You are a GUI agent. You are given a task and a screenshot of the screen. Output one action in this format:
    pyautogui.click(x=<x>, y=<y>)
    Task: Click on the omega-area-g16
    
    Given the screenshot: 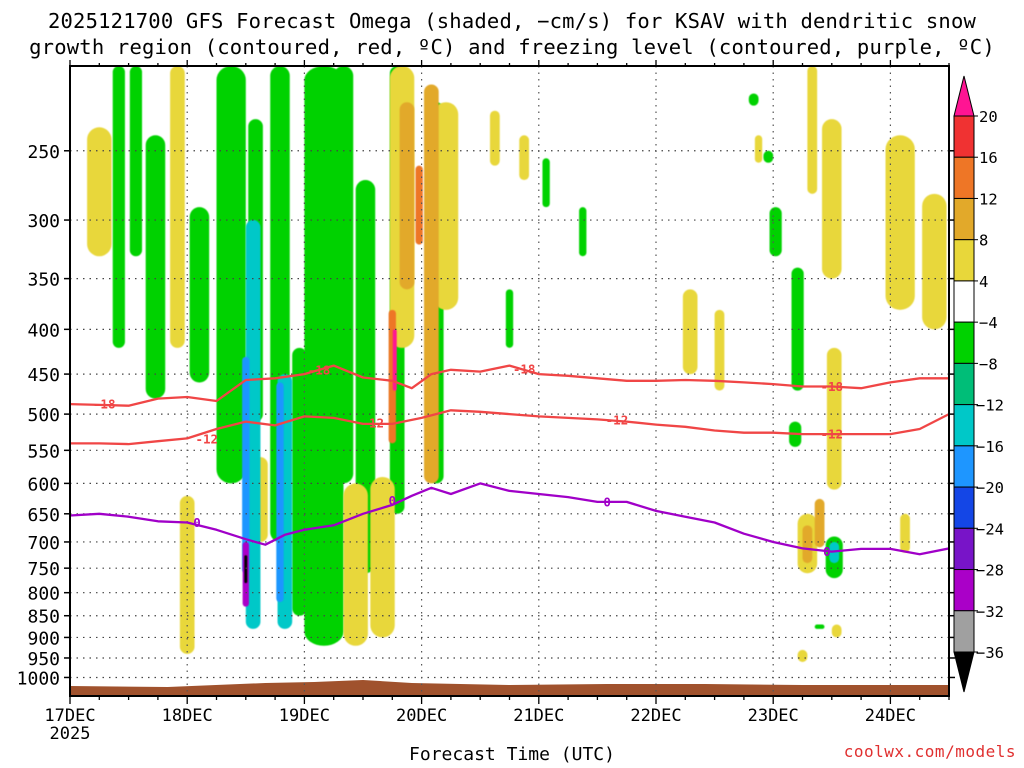 What is the action you would take?
    pyautogui.click(x=583, y=232)
    